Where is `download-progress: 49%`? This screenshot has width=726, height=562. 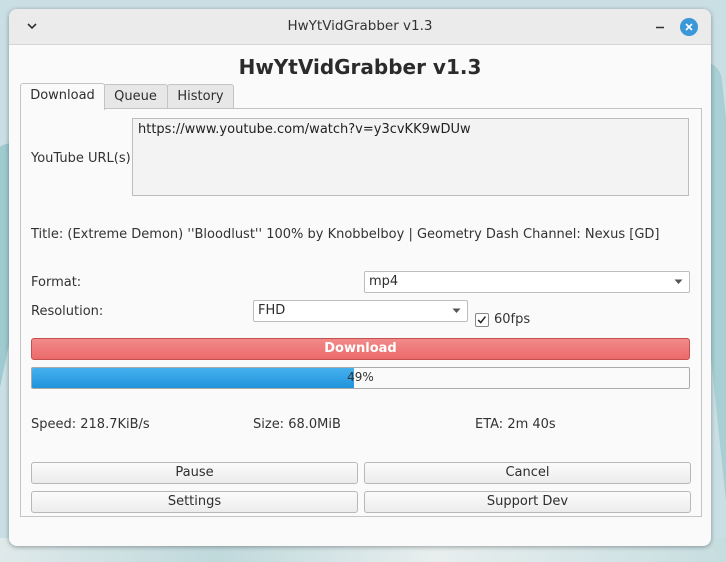 download-progress: 49% is located at coordinates (360, 378).